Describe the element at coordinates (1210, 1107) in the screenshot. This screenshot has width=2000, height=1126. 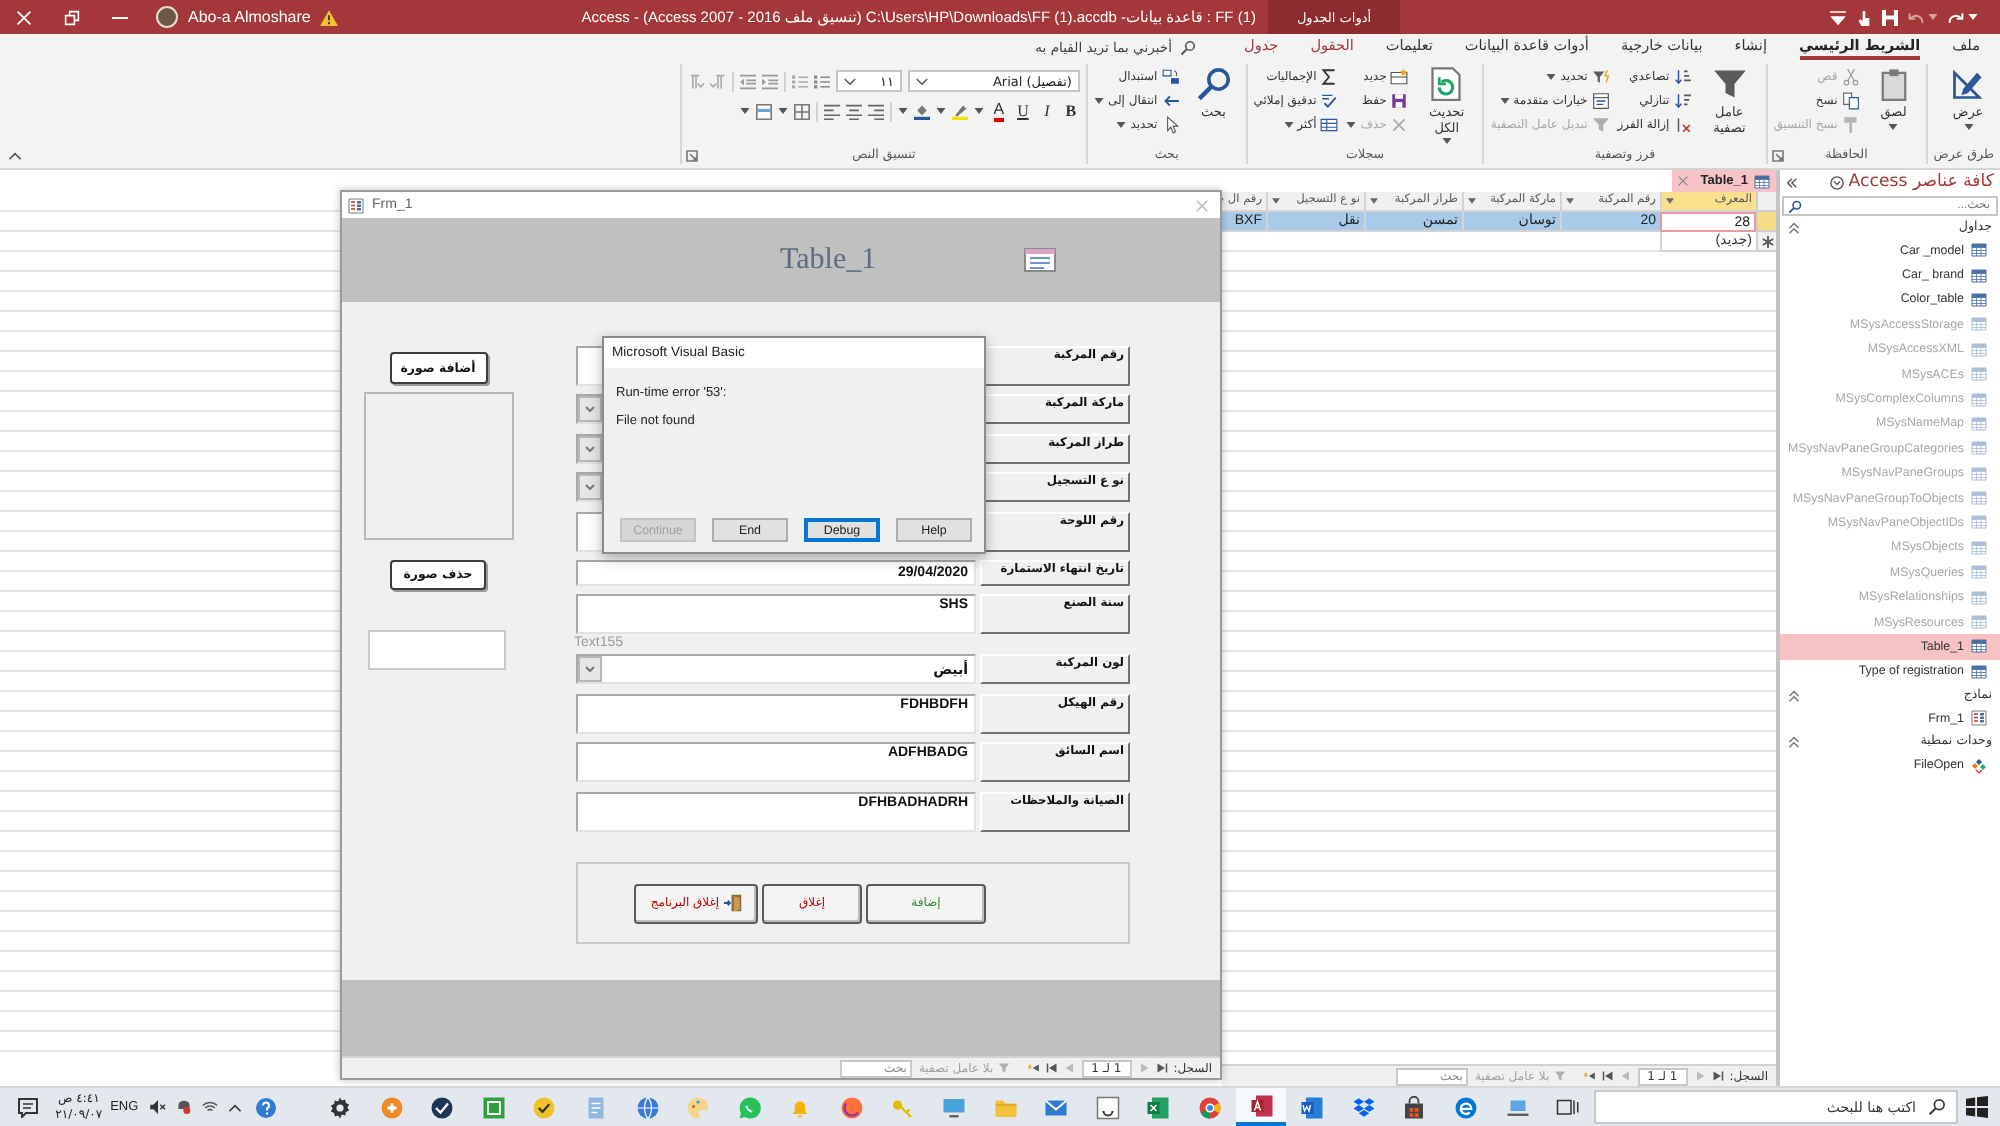
I see `browser-icon` at that location.